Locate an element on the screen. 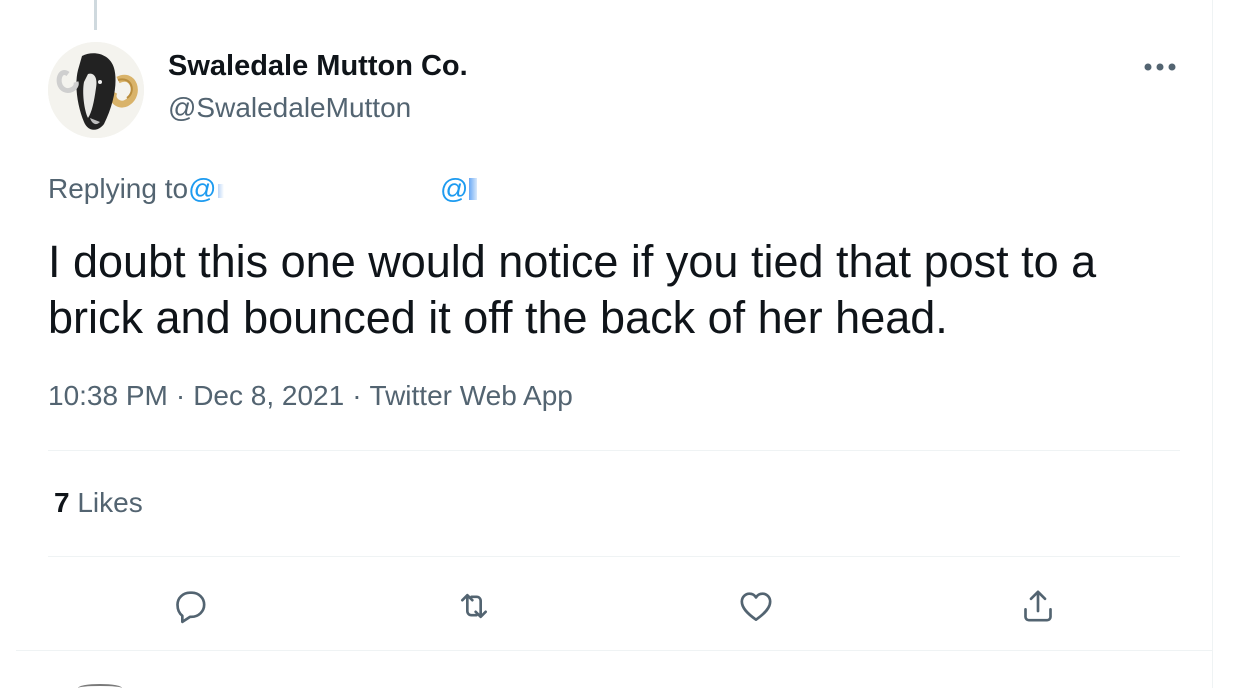 The width and height of the screenshot is (1234, 688). likes-count-link: 7 Likes is located at coordinates (98, 503).